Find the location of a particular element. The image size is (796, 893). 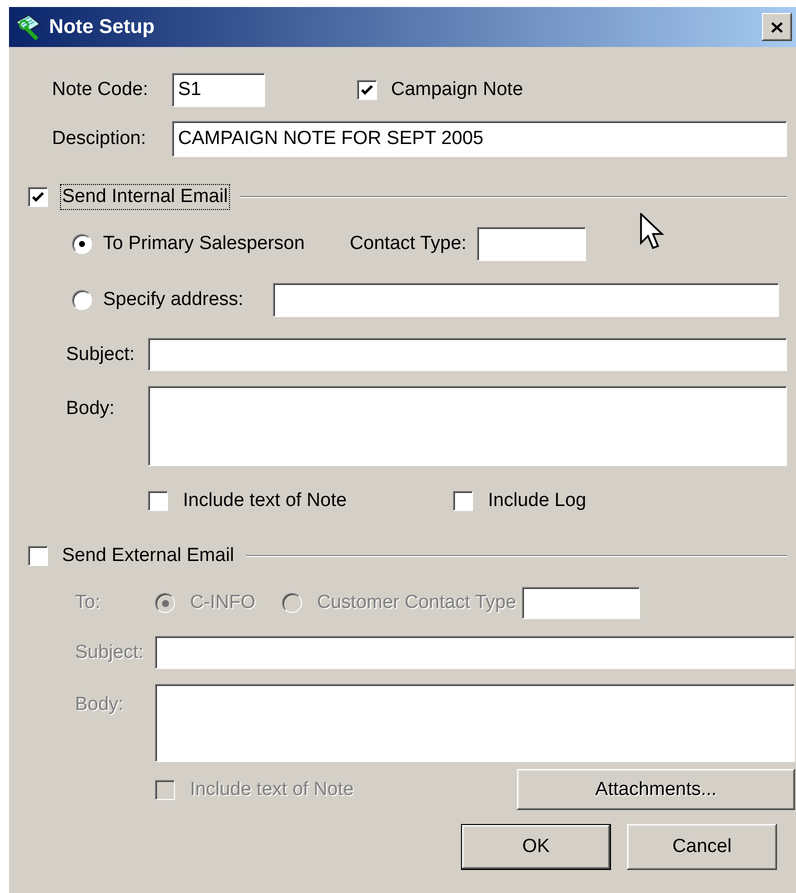

checkbox-label: Campaign Note is located at coordinates (457, 90).